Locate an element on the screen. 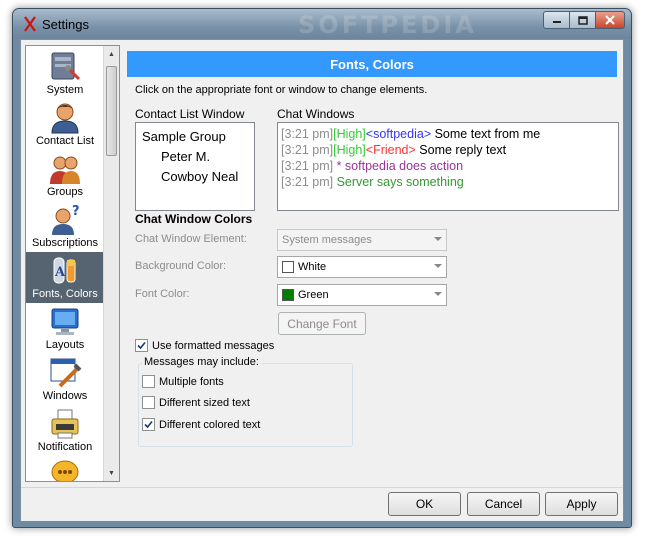 This screenshot has height=549, width=653. scroll-up-arrow-icon: ▲ is located at coordinates (111, 54).